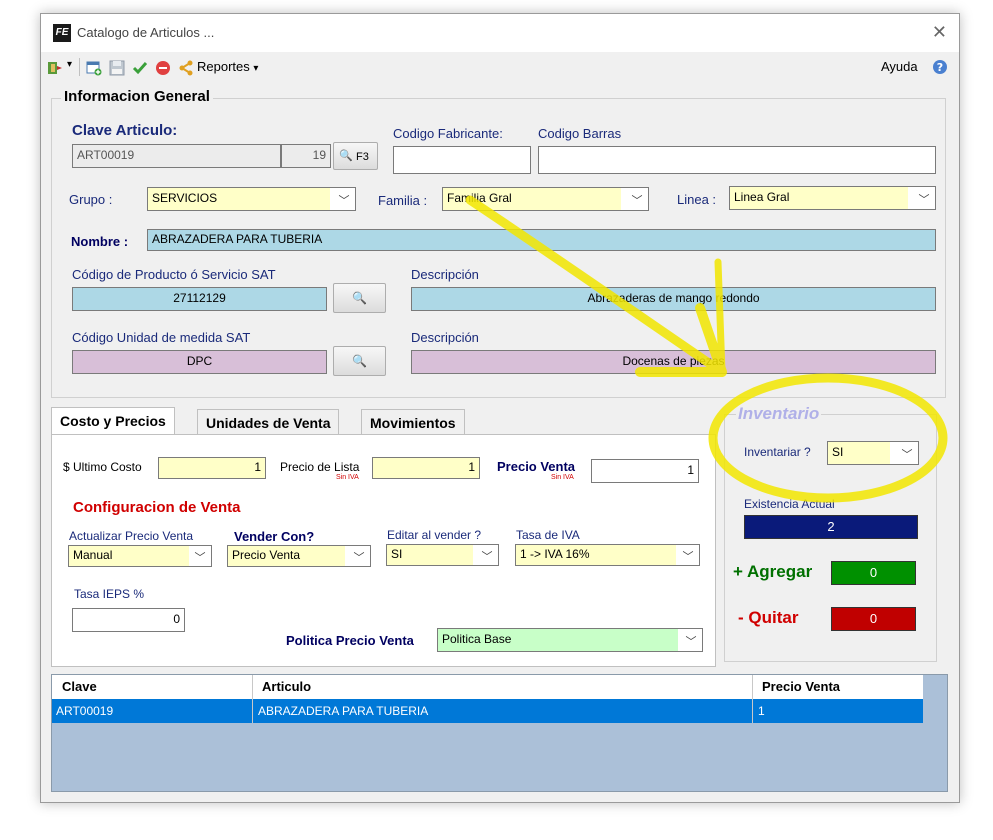  I want to click on tab-costo-precios: Costo y Precios, so click(113, 421).